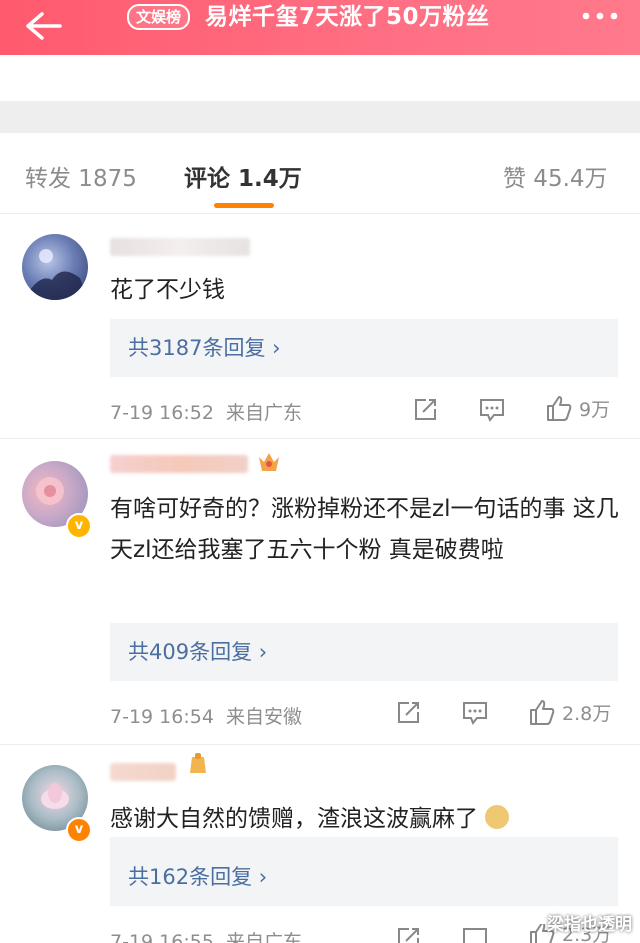 Image resolution: width=640 pixels, height=943 pixels. I want to click on comment-time: 7-19 16:55, so click(162, 937).